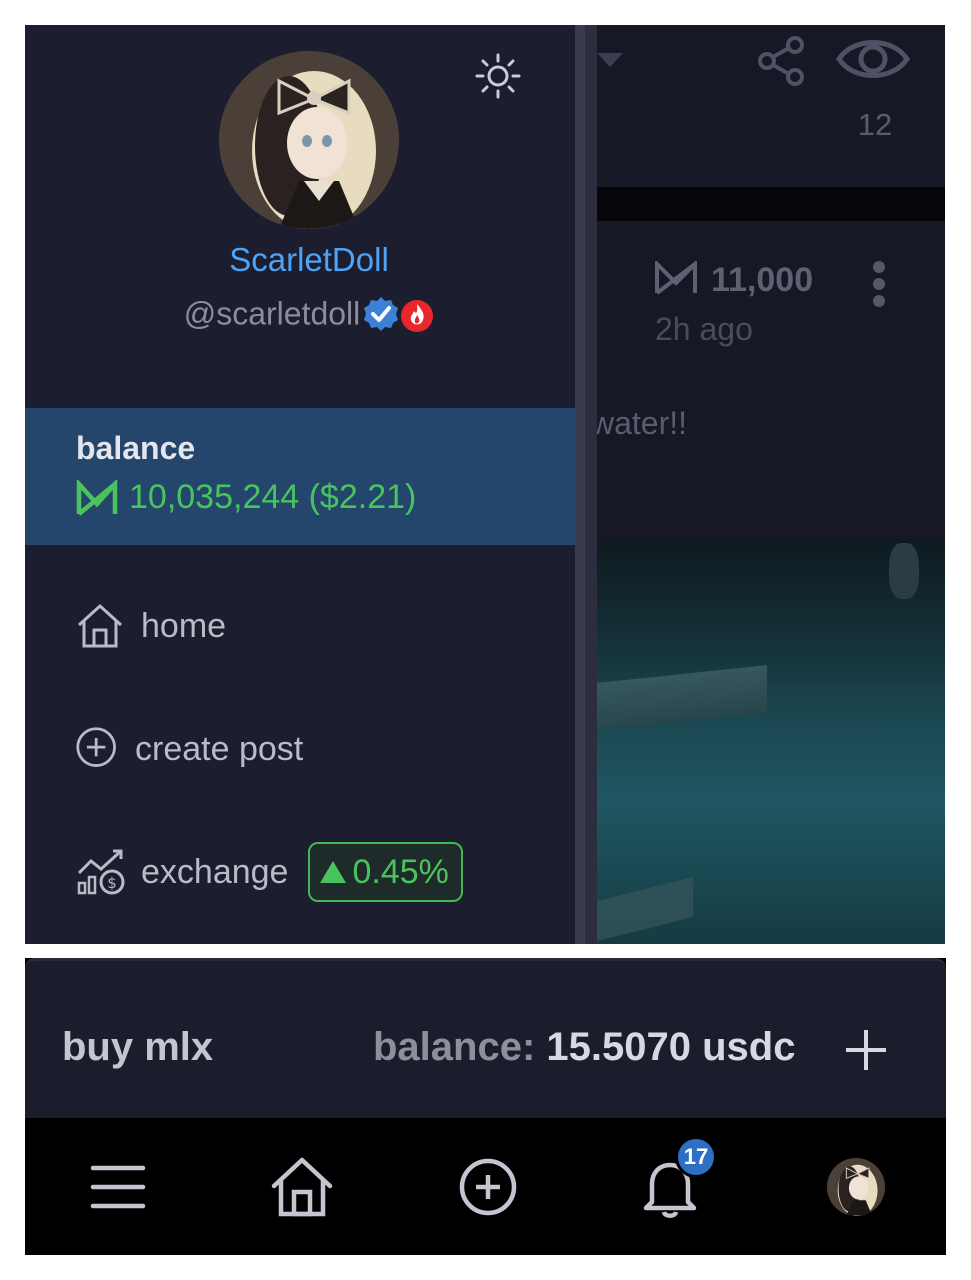 The height and width of the screenshot is (1280, 971). I want to click on profile-avatar, so click(856, 1187).